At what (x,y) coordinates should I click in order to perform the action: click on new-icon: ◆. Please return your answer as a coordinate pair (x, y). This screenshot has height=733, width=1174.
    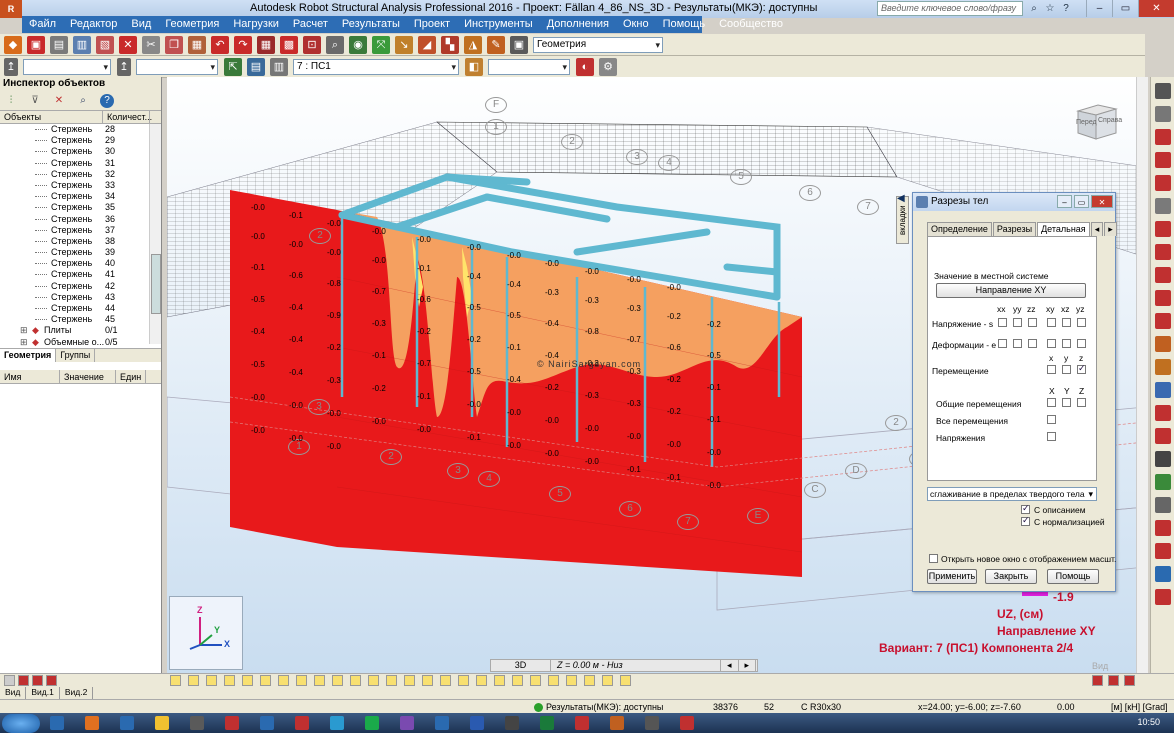
    Looking at the image, I should click on (13, 44).